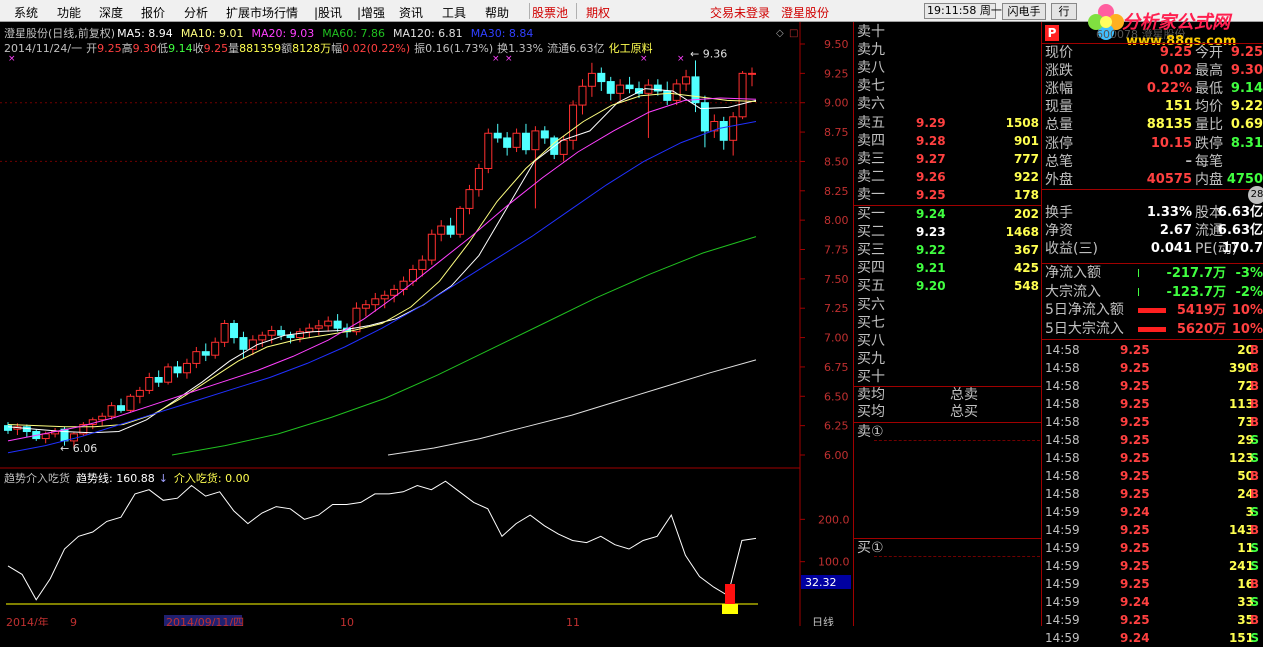 The width and height of the screenshot is (1263, 647). Describe the element at coordinates (1255, 195) in the screenshot. I see `side-badge: 28` at that location.